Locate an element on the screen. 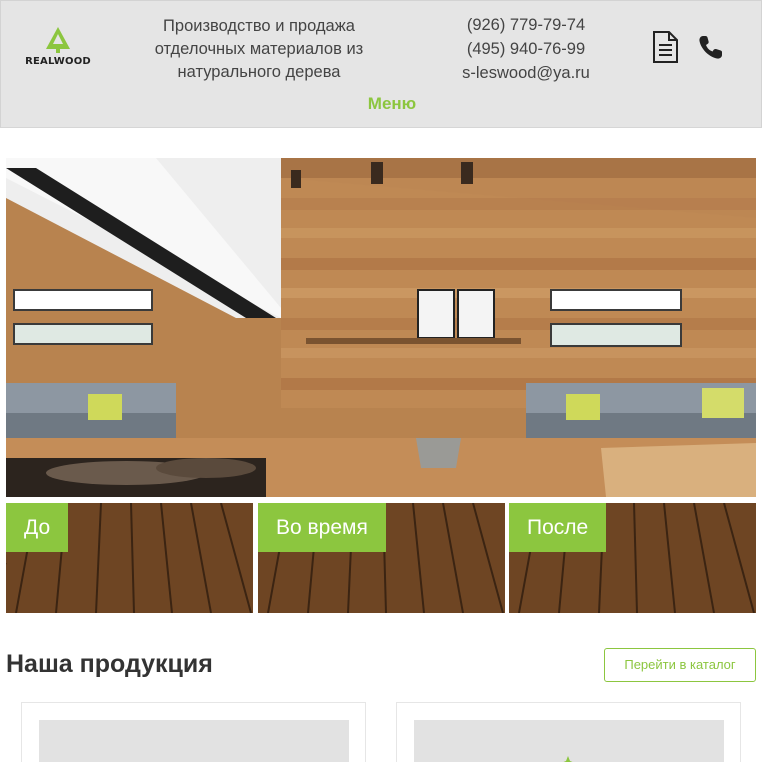 The width and height of the screenshot is (762, 762). email-link: s-leswood@ya.ru is located at coordinates (526, 73).